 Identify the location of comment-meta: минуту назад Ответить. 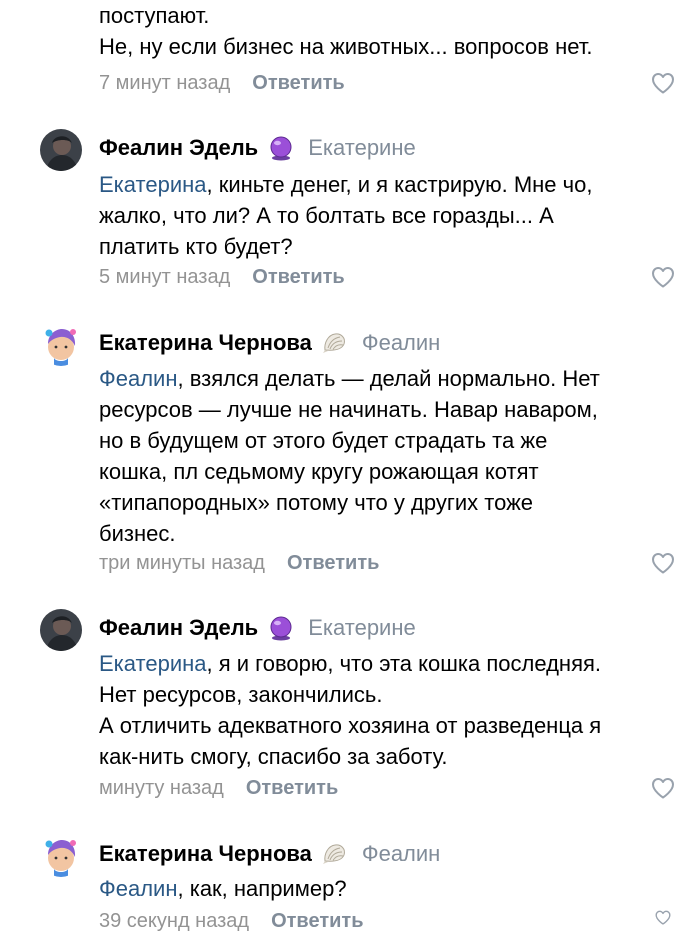
(218, 788).